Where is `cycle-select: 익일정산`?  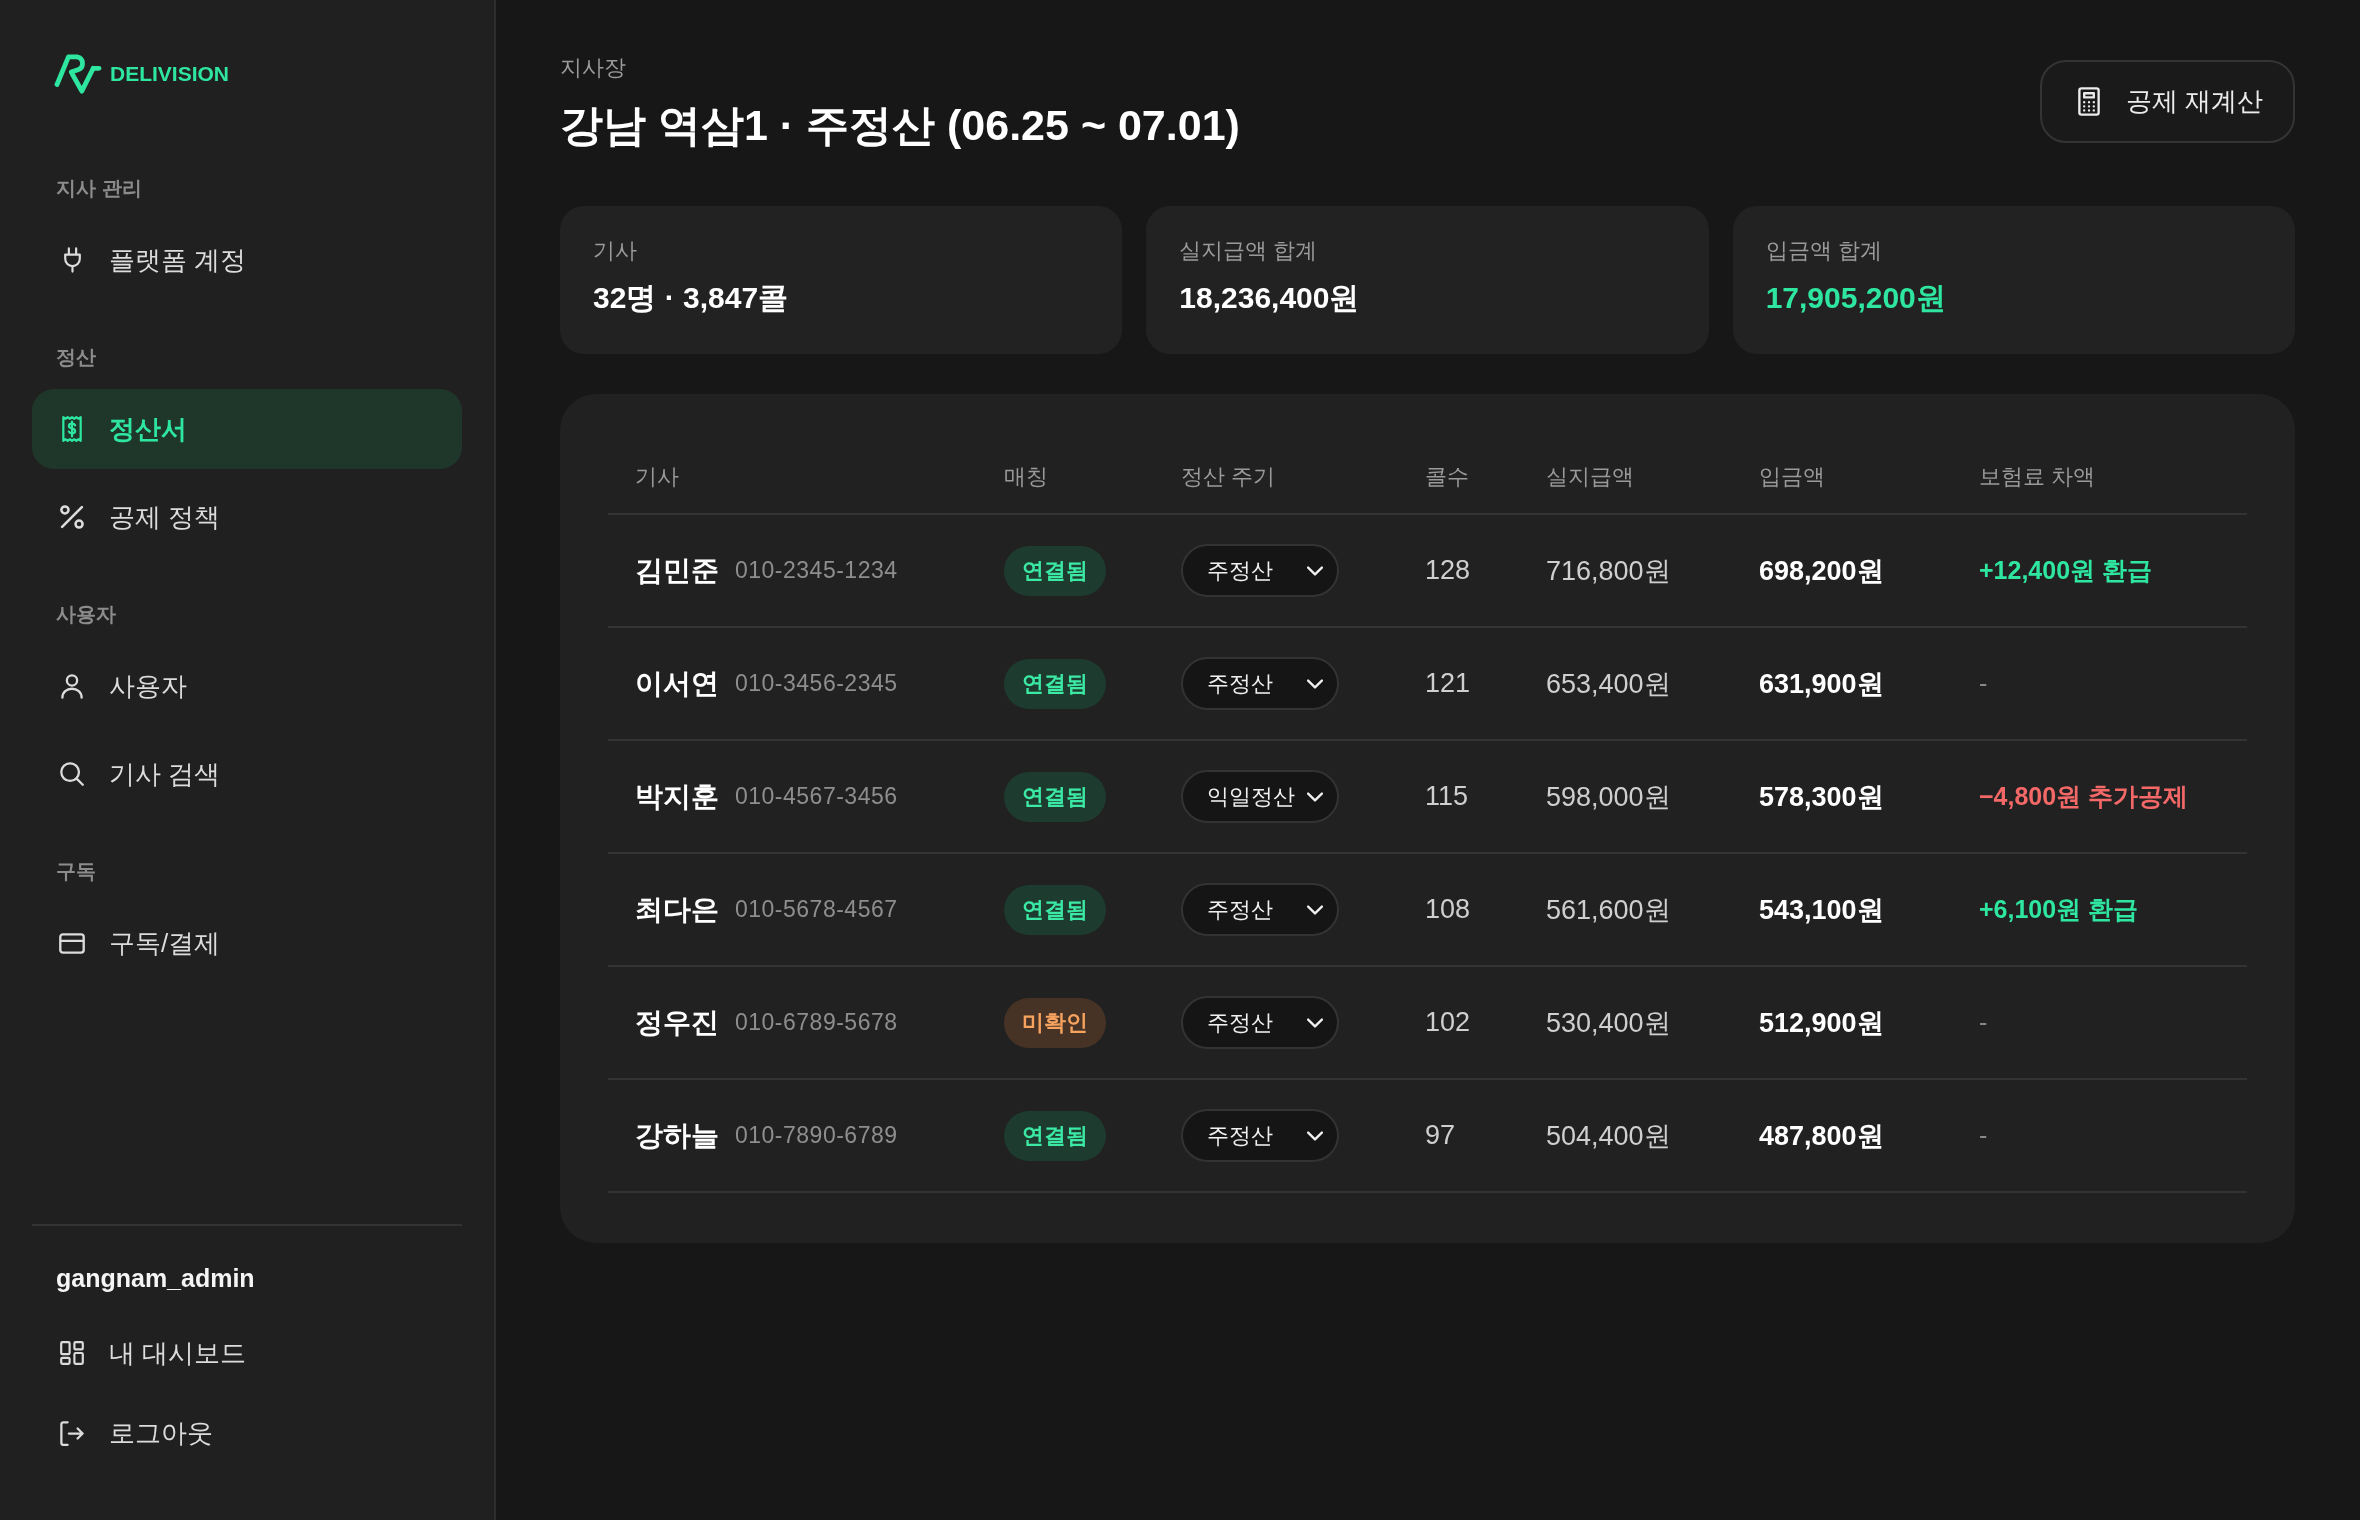
cycle-select: 익일정산 is located at coordinates (1260, 796).